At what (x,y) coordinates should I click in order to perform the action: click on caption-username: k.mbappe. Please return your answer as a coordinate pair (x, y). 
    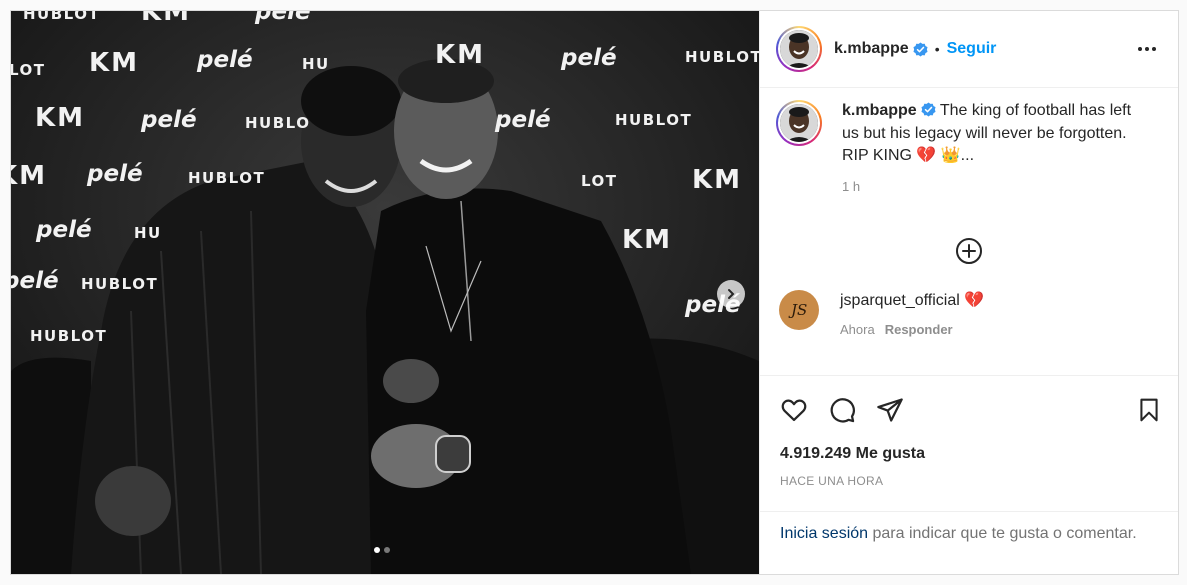
    Looking at the image, I should click on (879, 110).